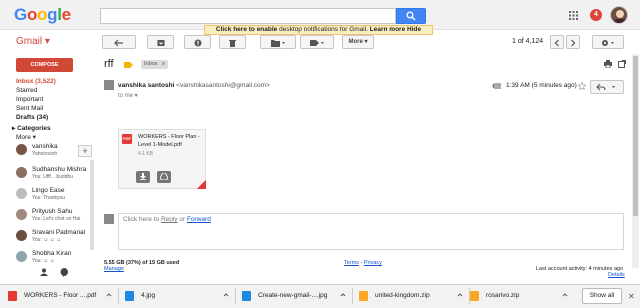  What do you see at coordinates (42, 15) in the screenshot?
I see `google-logo: Google` at bounding box center [42, 15].